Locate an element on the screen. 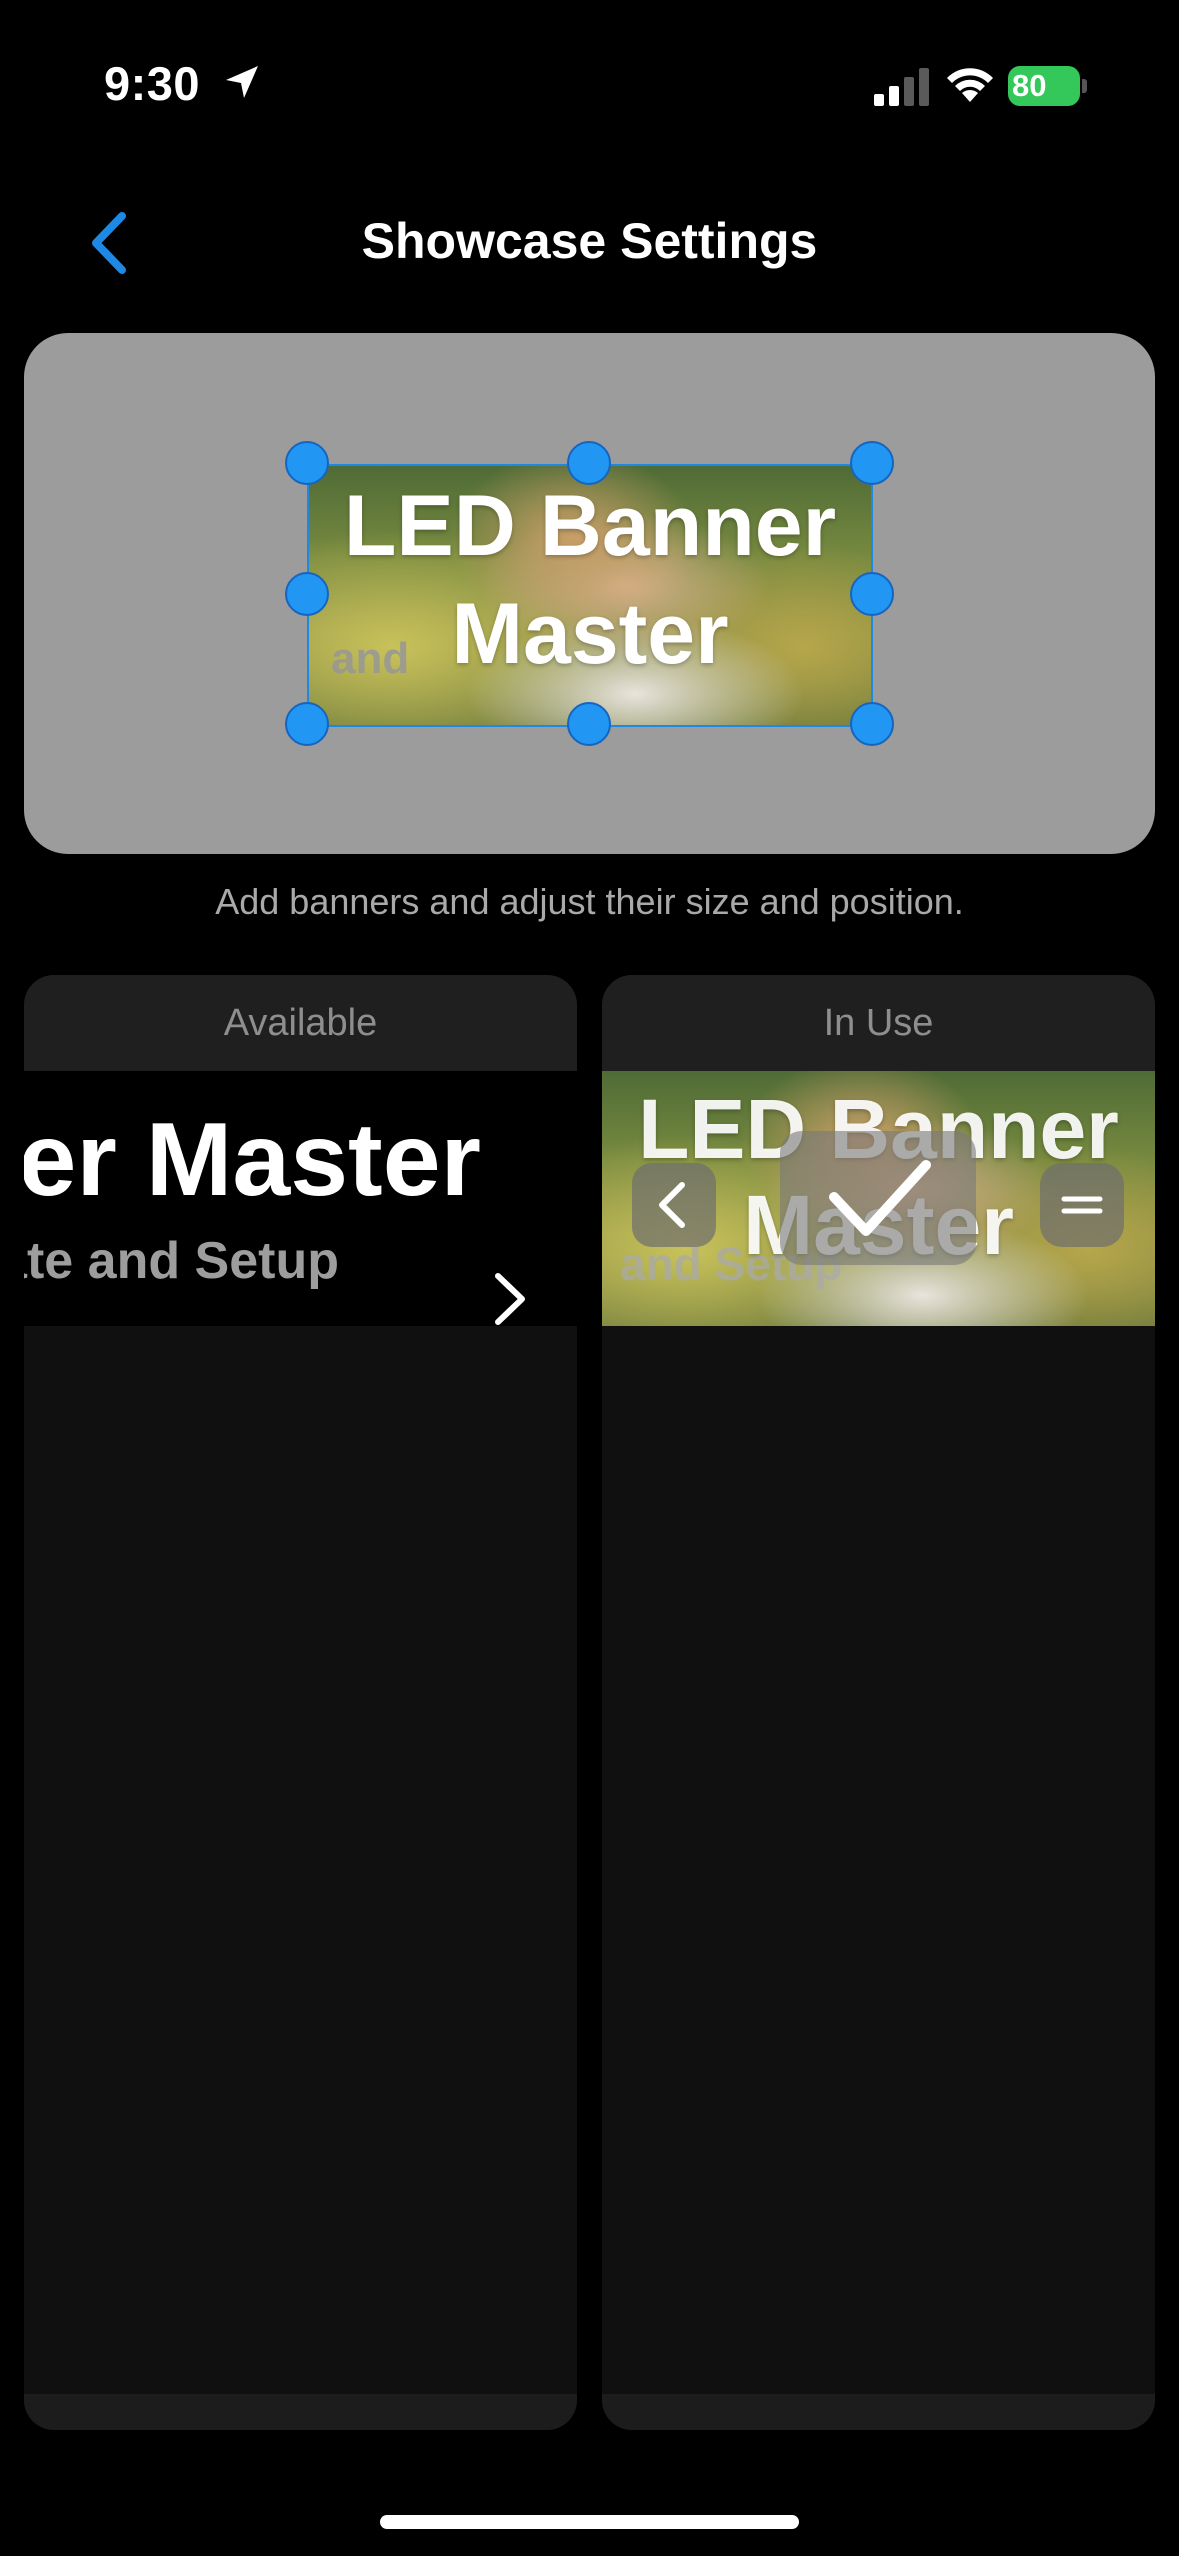 The image size is (1179, 2556). status-time: 9:30 is located at coordinates (152, 83).